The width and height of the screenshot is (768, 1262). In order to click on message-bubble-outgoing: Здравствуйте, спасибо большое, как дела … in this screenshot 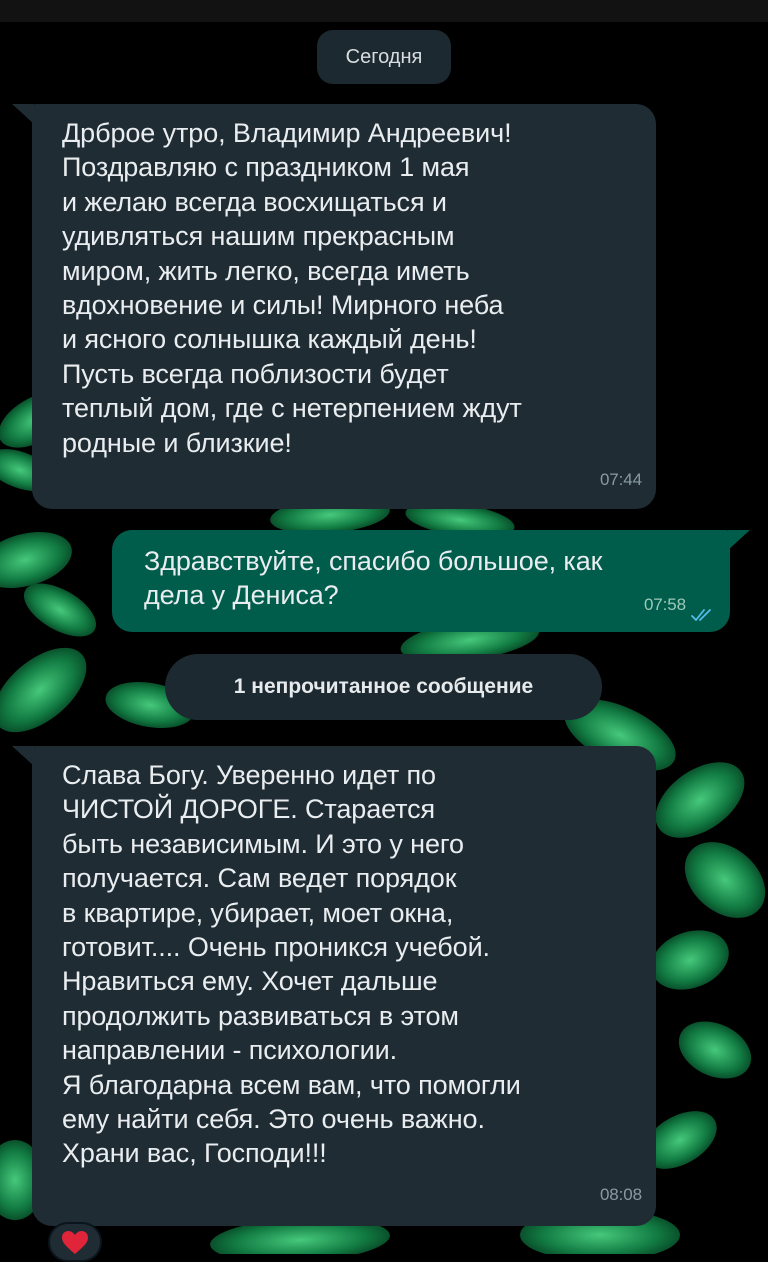, I will do `click(431, 581)`.